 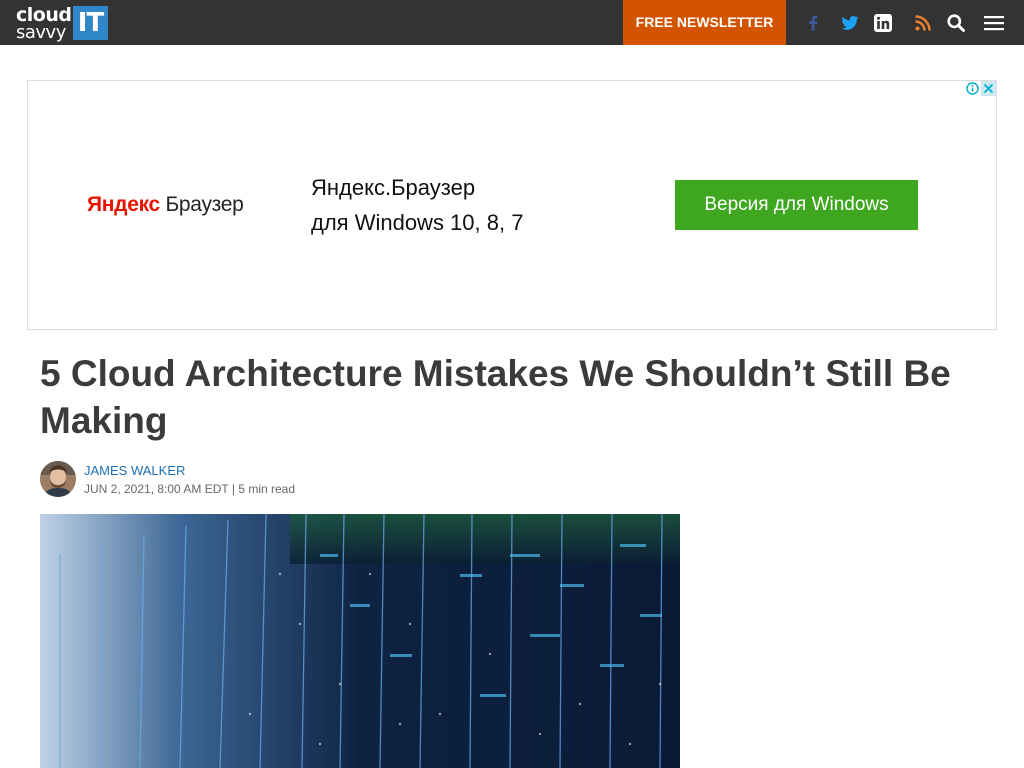 What do you see at coordinates (923, 23) in the screenshot?
I see `rss-icon` at bounding box center [923, 23].